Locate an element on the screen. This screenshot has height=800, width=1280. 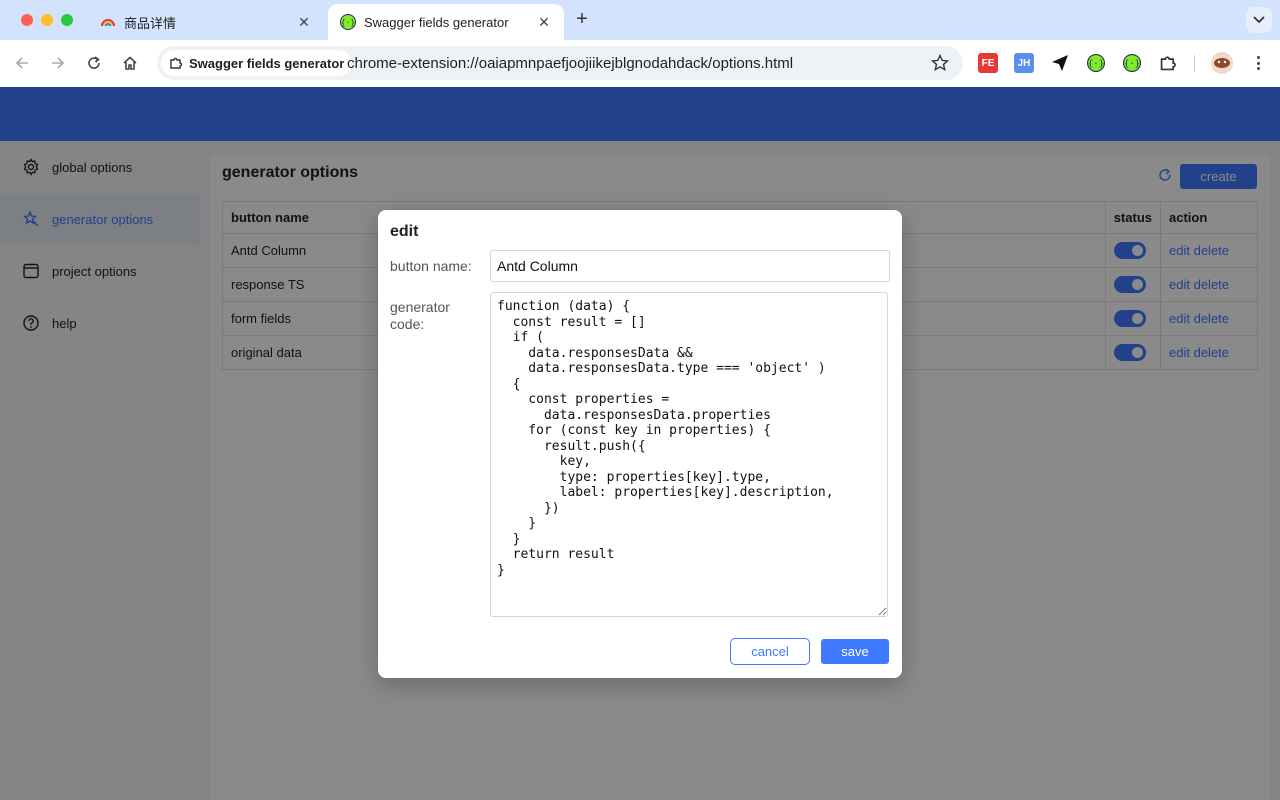
tab-search-button is located at coordinates (1259, 20).